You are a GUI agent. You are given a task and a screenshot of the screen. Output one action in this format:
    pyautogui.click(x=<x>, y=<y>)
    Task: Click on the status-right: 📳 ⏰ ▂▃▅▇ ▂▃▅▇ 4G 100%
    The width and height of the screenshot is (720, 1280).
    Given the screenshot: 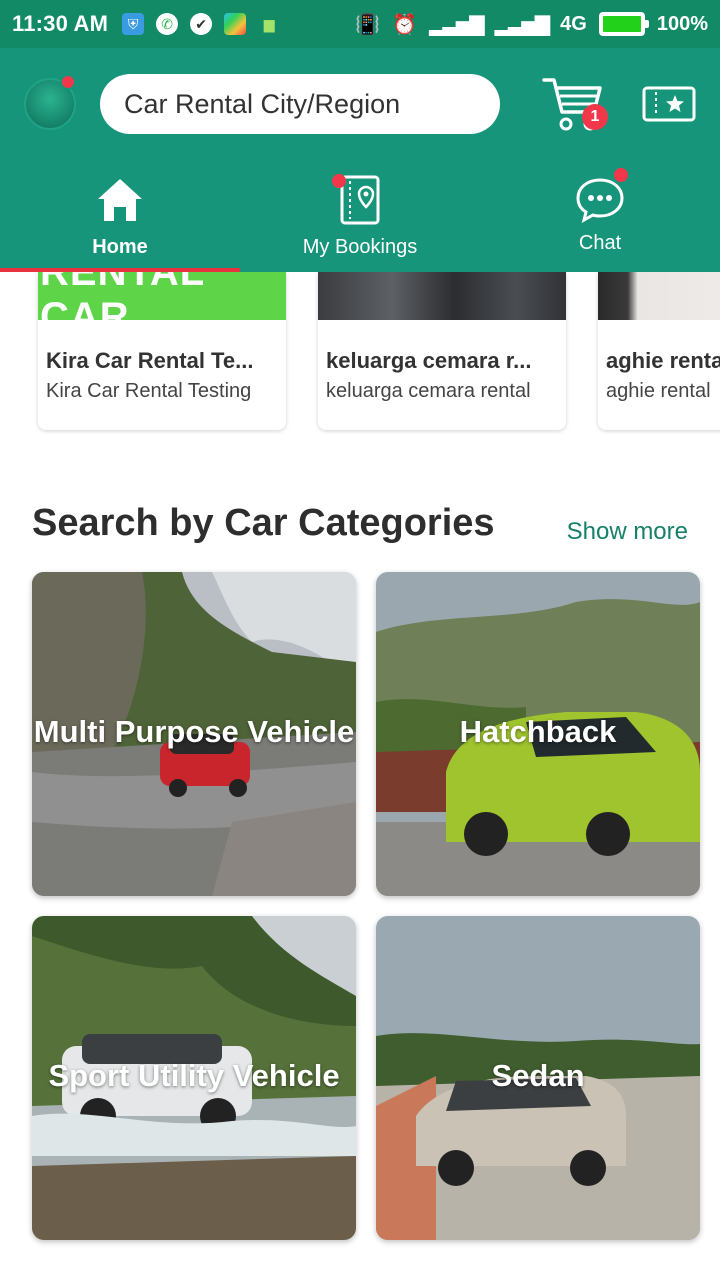 What is the action you would take?
    pyautogui.click(x=531, y=24)
    